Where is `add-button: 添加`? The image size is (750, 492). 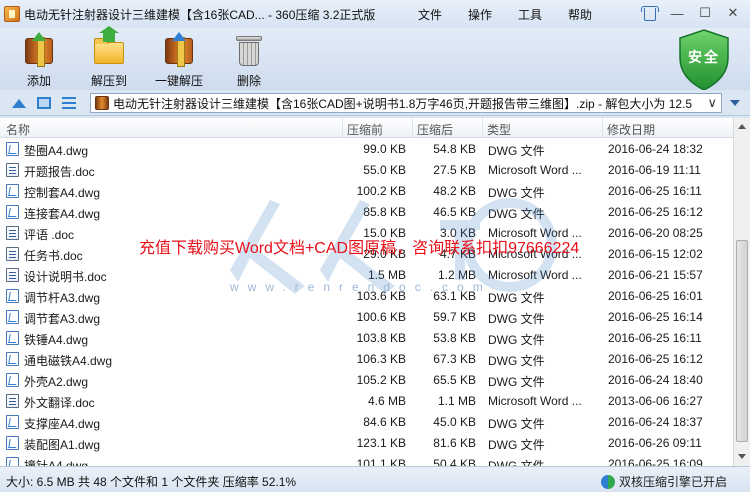 add-button: 添加 is located at coordinates (39, 59).